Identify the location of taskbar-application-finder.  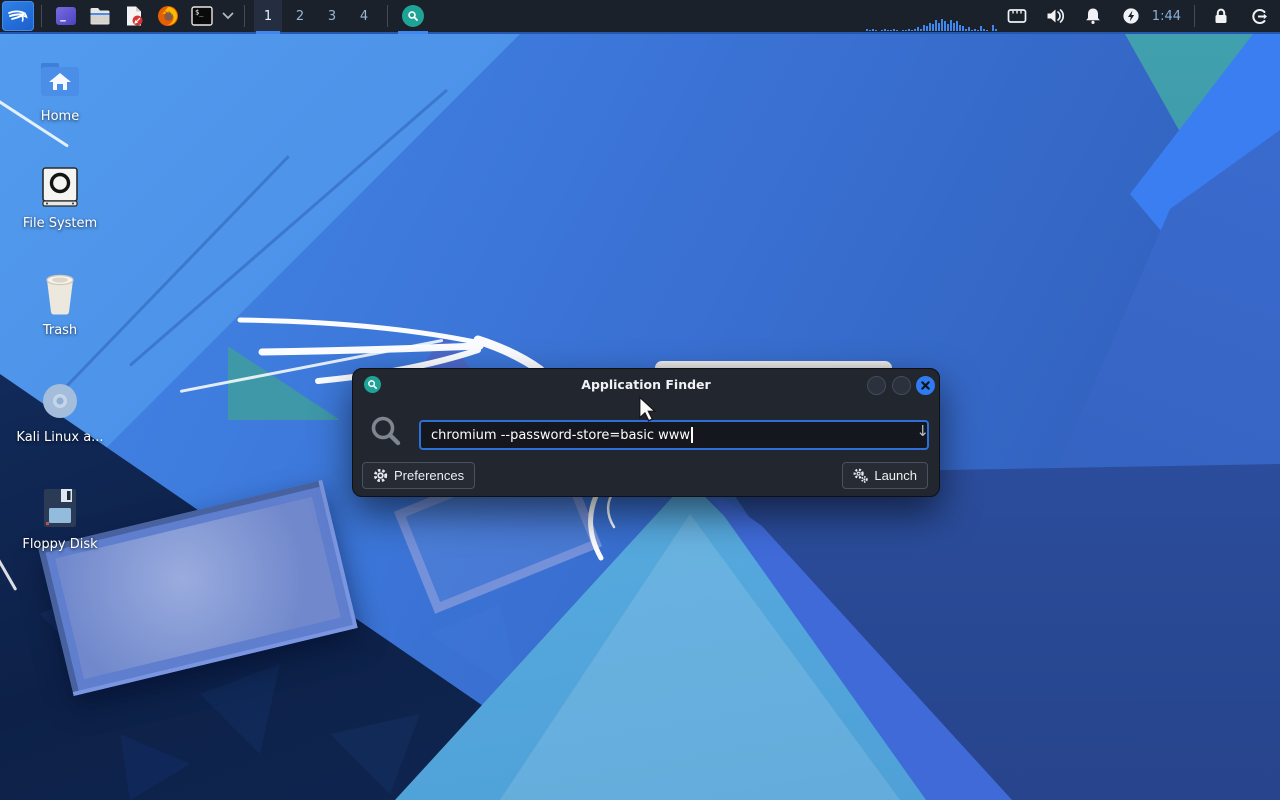
(413, 17).